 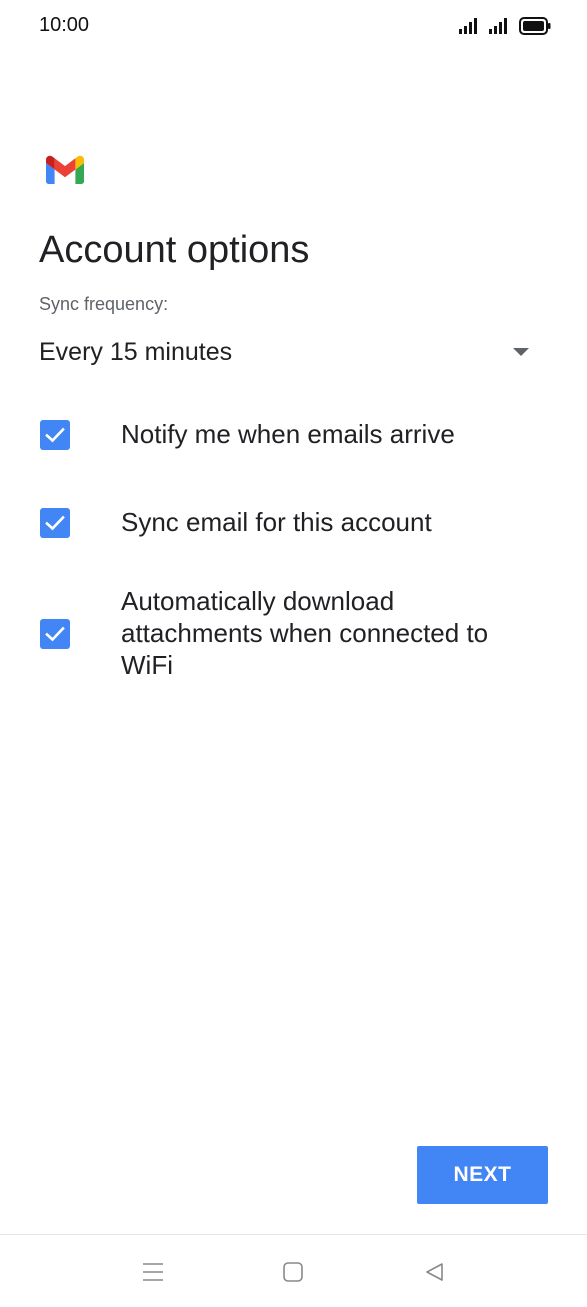 I want to click on dropdown-arrow-icon, so click(x=521, y=352).